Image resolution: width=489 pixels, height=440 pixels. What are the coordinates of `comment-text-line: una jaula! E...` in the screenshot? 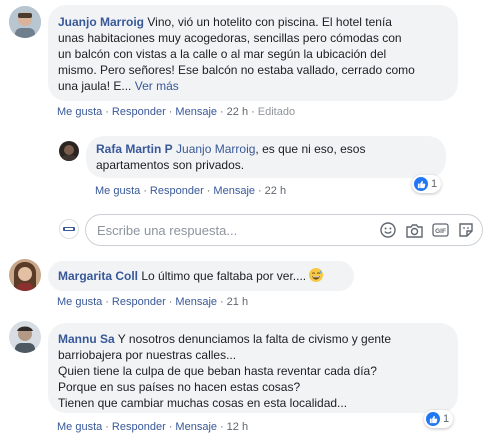 It's located at (95, 86).